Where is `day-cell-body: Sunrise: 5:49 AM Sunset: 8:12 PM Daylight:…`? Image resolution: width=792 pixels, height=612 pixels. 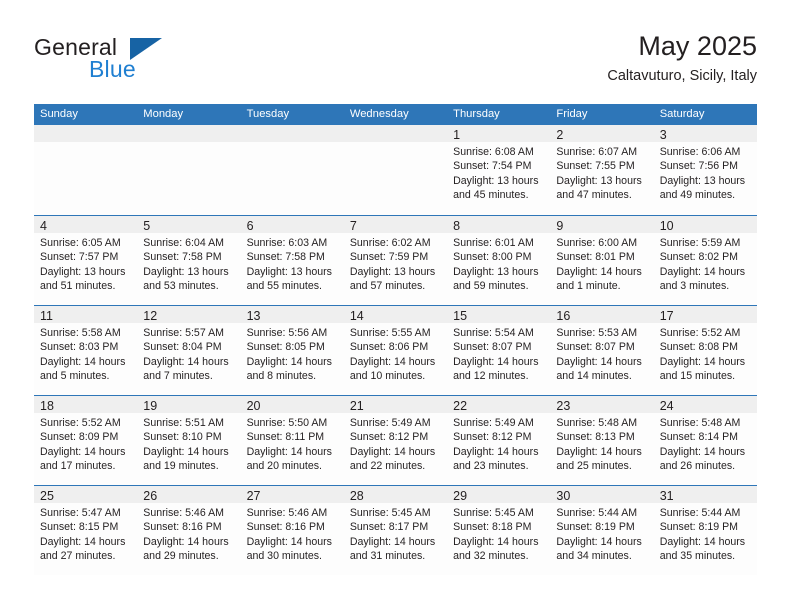
day-cell-body: Sunrise: 5:49 AM Sunset: 8:12 PM Daylight:… is located at coordinates (395, 443).